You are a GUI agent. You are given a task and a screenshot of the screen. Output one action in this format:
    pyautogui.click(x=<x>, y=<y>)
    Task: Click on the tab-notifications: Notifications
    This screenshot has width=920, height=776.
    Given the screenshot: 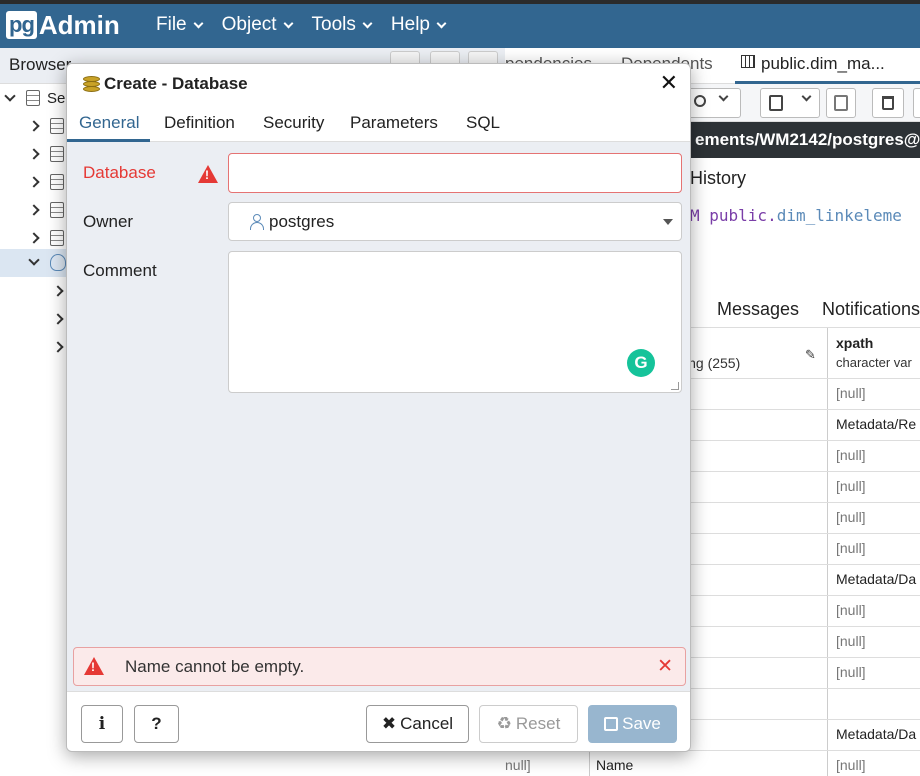 What is the action you would take?
    pyautogui.click(x=871, y=309)
    